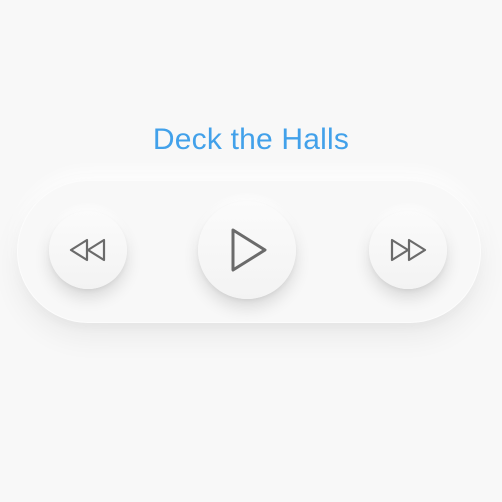 The image size is (502, 502). I want to click on play-button, so click(247, 250).